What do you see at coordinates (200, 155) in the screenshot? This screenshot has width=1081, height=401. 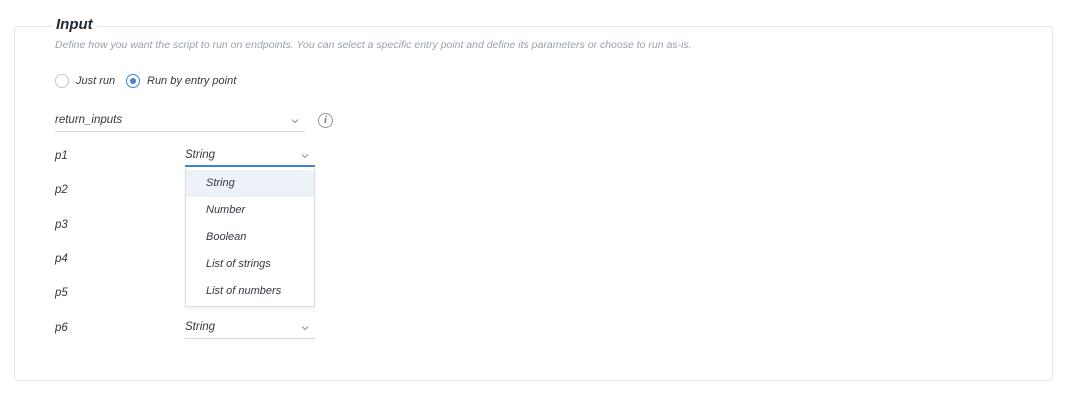 I see `p1-type-value: String` at bounding box center [200, 155].